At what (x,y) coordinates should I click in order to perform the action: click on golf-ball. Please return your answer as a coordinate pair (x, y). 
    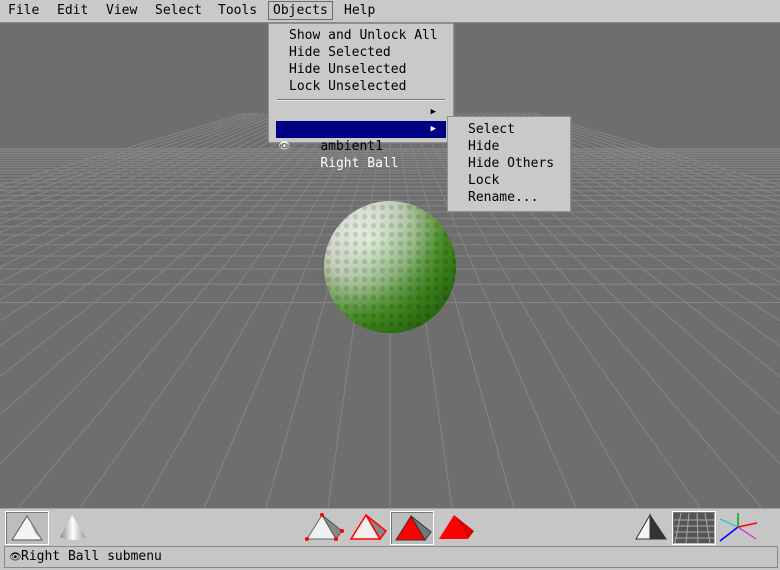
    Looking at the image, I should click on (390, 267).